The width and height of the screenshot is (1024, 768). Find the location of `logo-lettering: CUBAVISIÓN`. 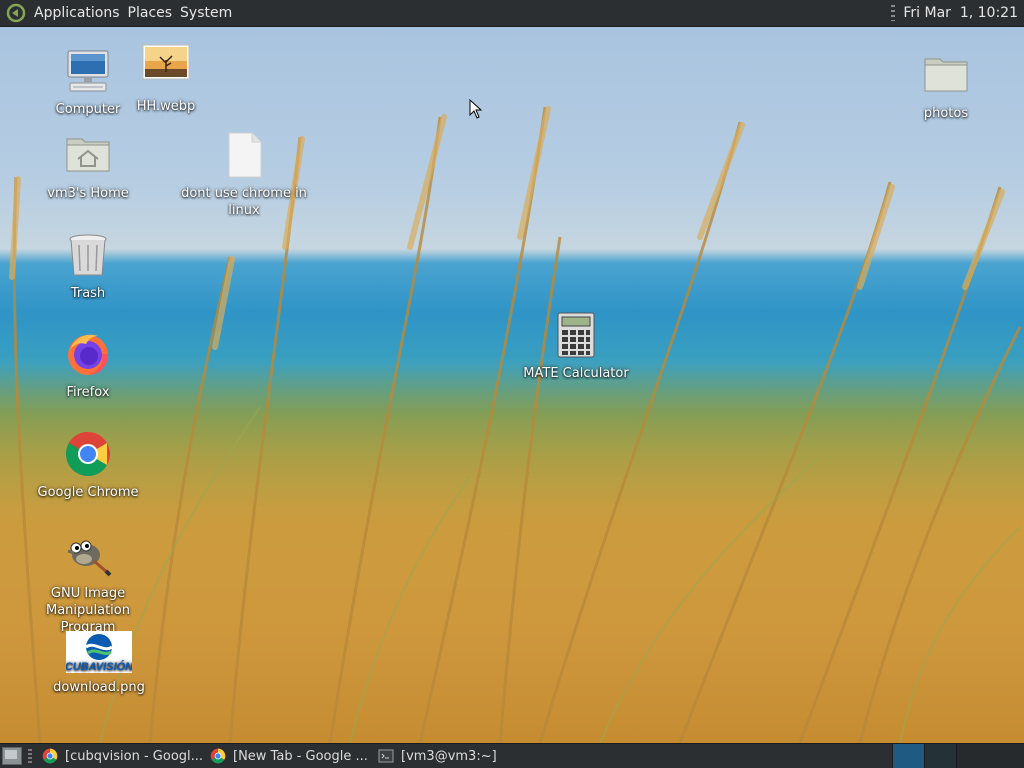

logo-lettering: CUBAVISIÓN is located at coordinates (99, 666).